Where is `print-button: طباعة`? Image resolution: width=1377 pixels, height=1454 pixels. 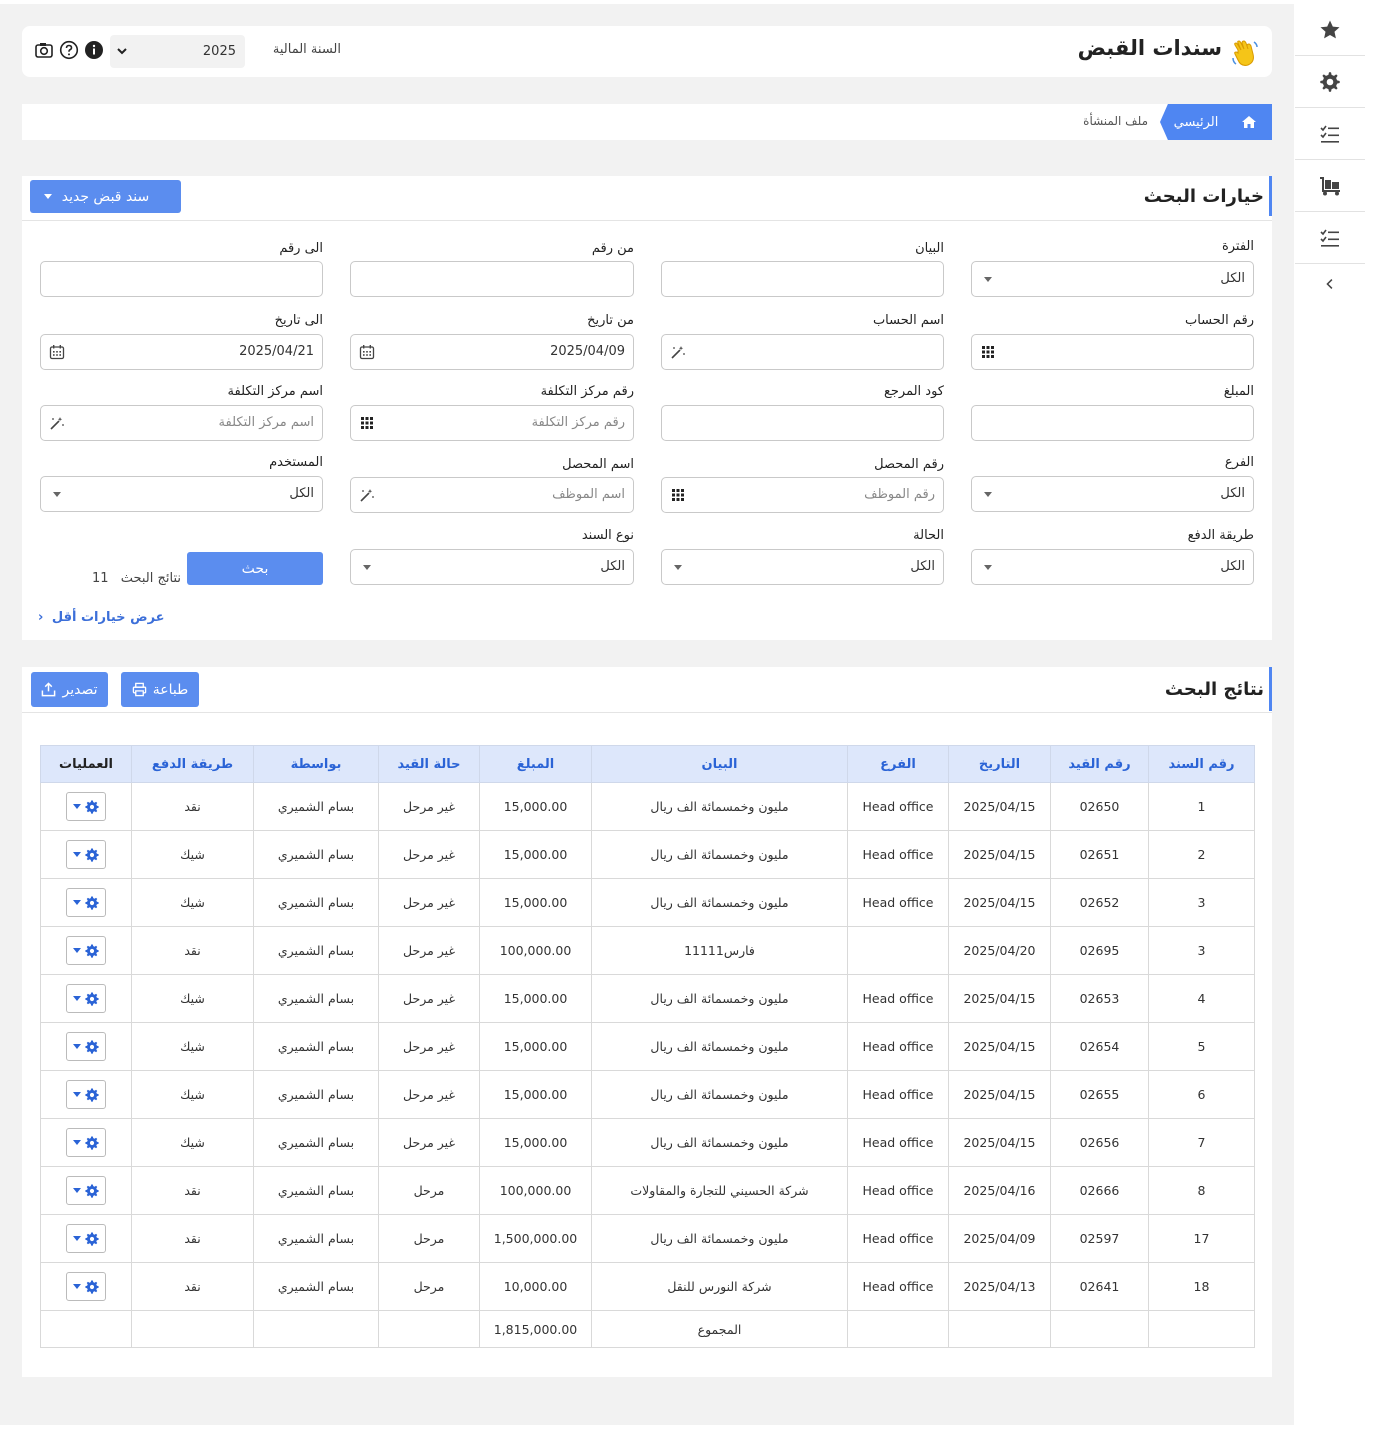
print-button: طباعة is located at coordinates (160, 689).